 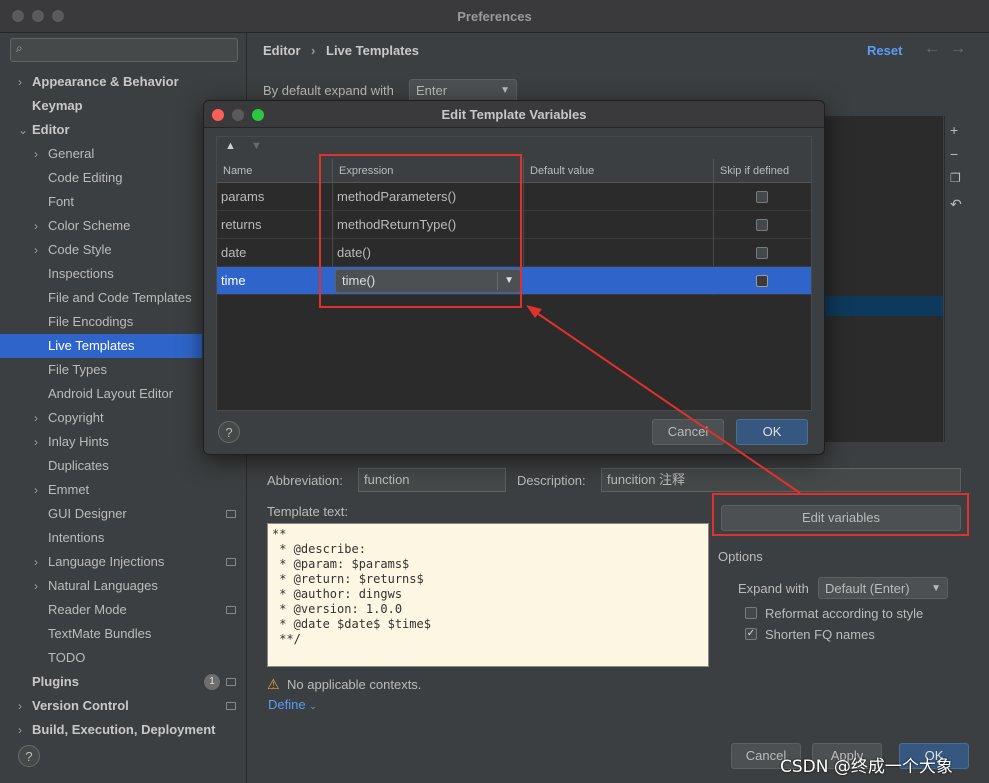 I want to click on sidebar-item-emmet: › Emmet, so click(x=123, y=490).